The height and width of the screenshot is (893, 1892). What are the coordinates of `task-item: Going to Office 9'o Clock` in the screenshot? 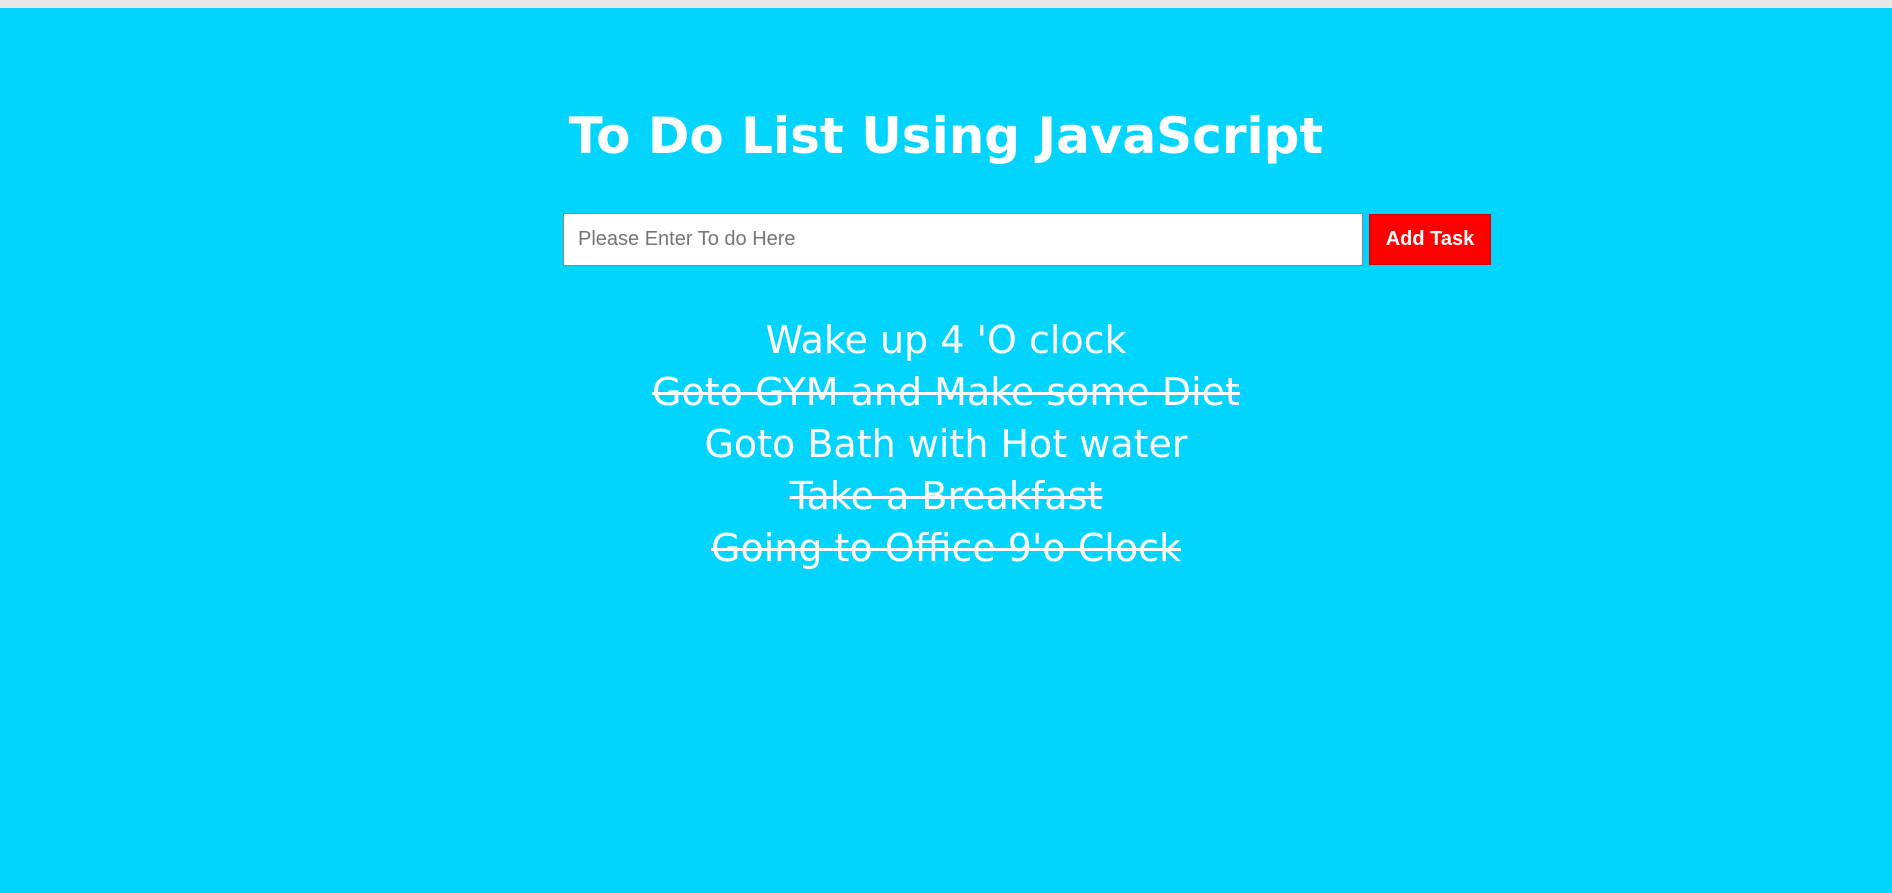 It's located at (946, 548).